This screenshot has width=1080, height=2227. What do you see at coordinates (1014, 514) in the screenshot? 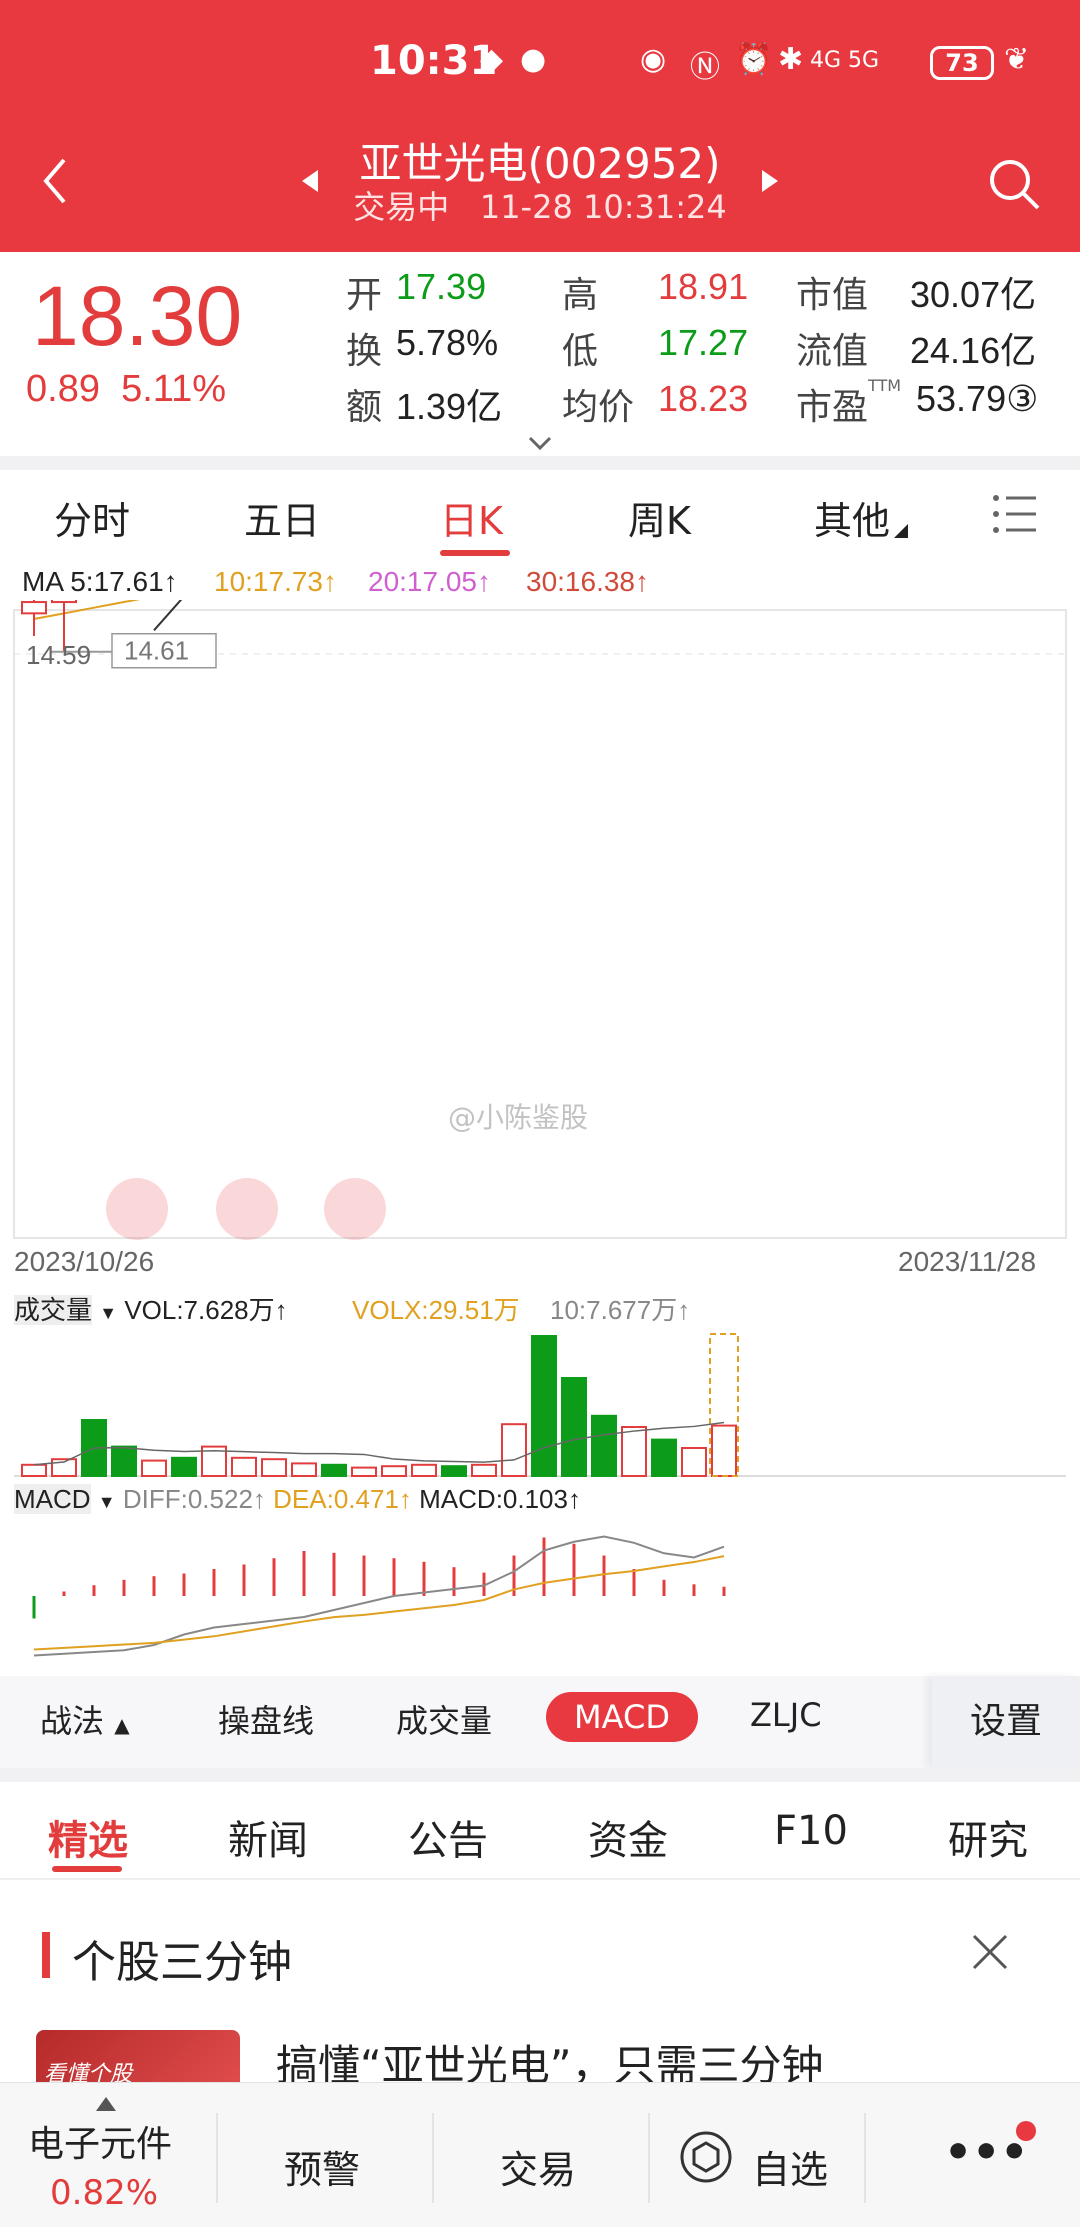
I see `menu-list-icon` at bounding box center [1014, 514].